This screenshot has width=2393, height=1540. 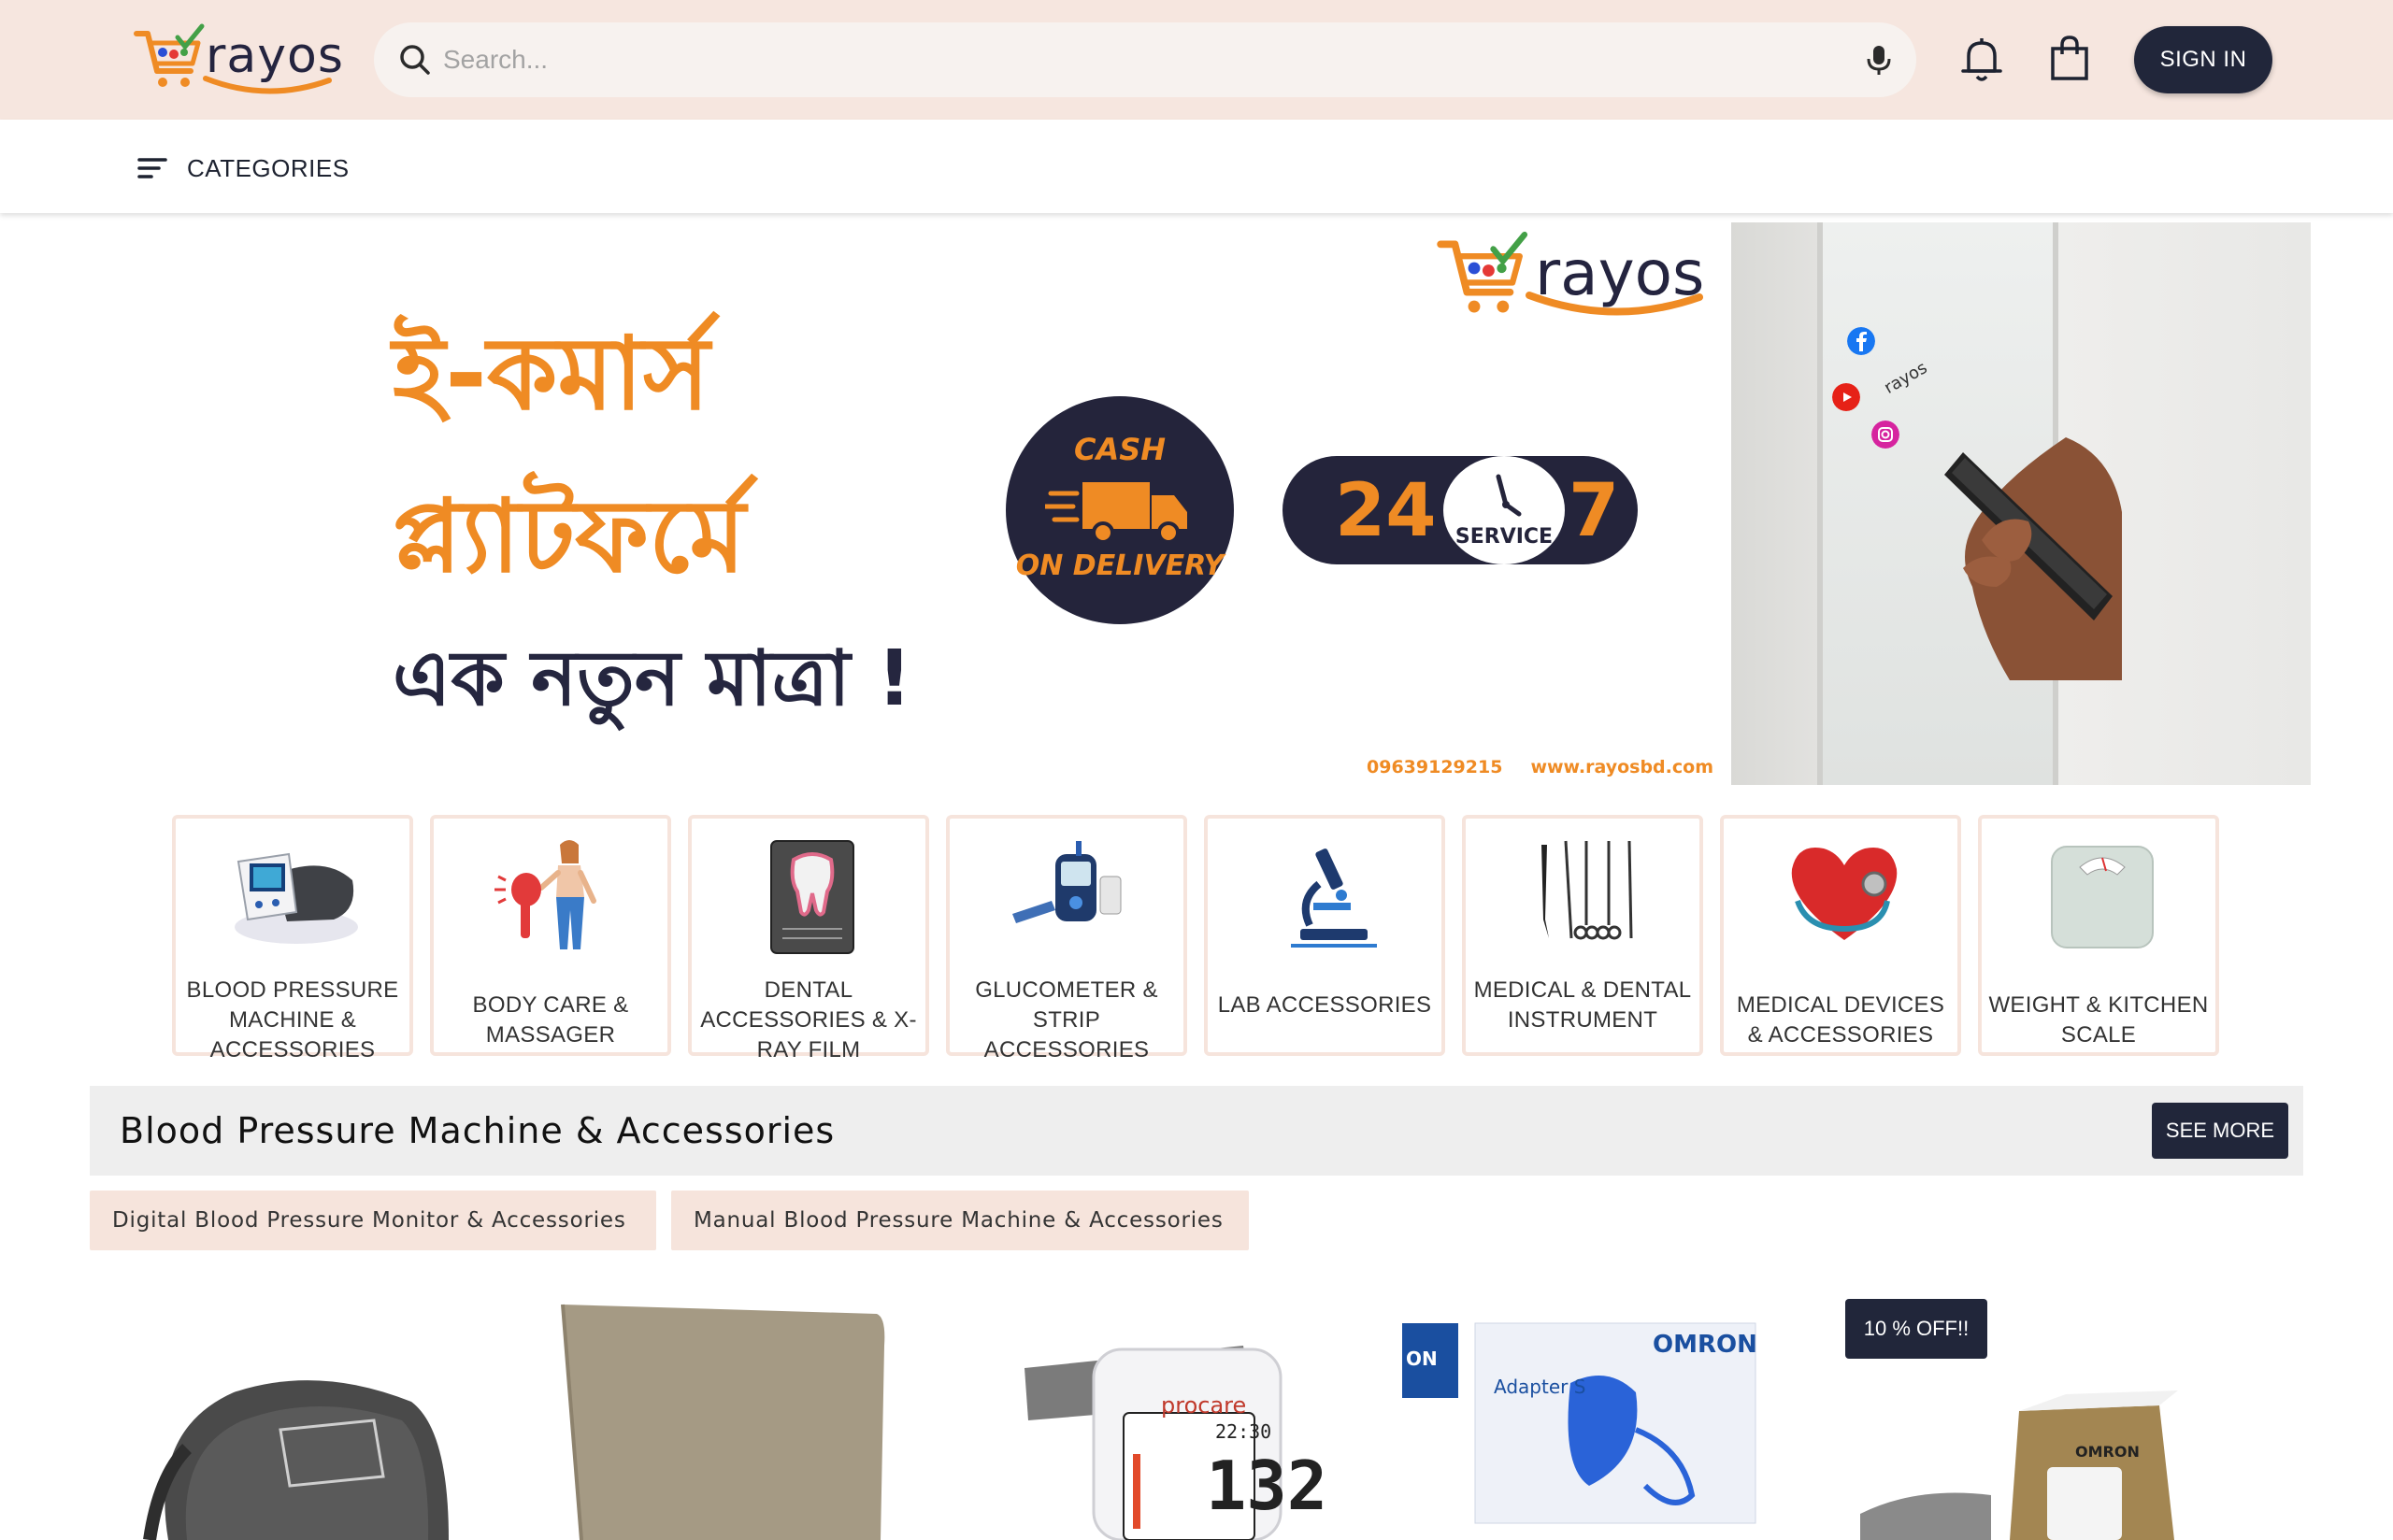 What do you see at coordinates (1583, 1005) in the screenshot?
I see `category-label: MEDICAL & DENTAL INSTRUMENT` at bounding box center [1583, 1005].